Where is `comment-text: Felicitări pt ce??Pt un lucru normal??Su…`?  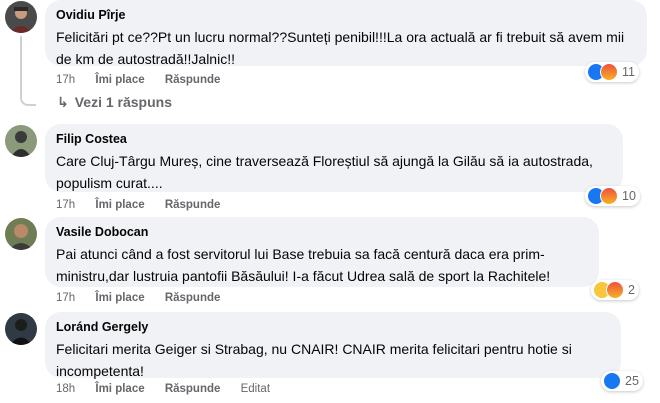 comment-text: Felicitări pt ce??Pt un lucru normal??Su… is located at coordinates (340, 48).